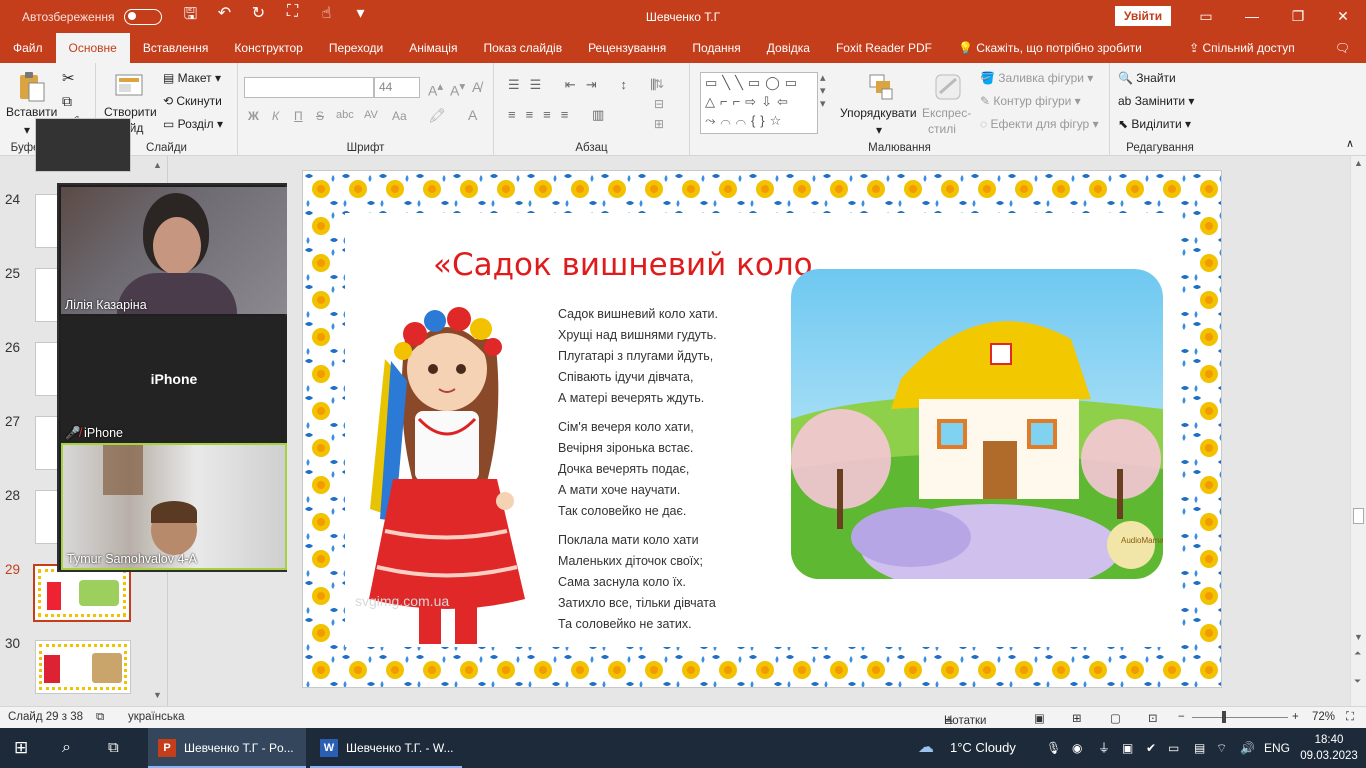  What do you see at coordinates (28, 48) in the screenshot?
I see `tab-file: Файл` at bounding box center [28, 48].